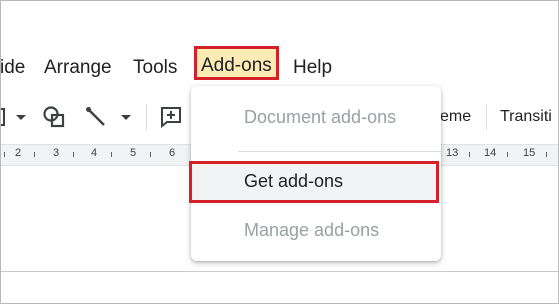 The height and width of the screenshot is (304, 559). What do you see at coordinates (18, 153) in the screenshot?
I see `ruler-number: 2` at bounding box center [18, 153].